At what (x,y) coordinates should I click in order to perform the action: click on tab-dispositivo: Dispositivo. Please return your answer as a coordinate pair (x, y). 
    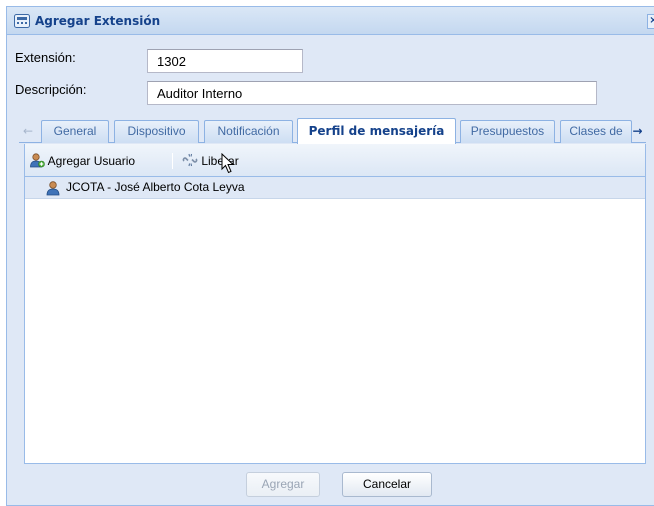
    Looking at the image, I should click on (156, 131).